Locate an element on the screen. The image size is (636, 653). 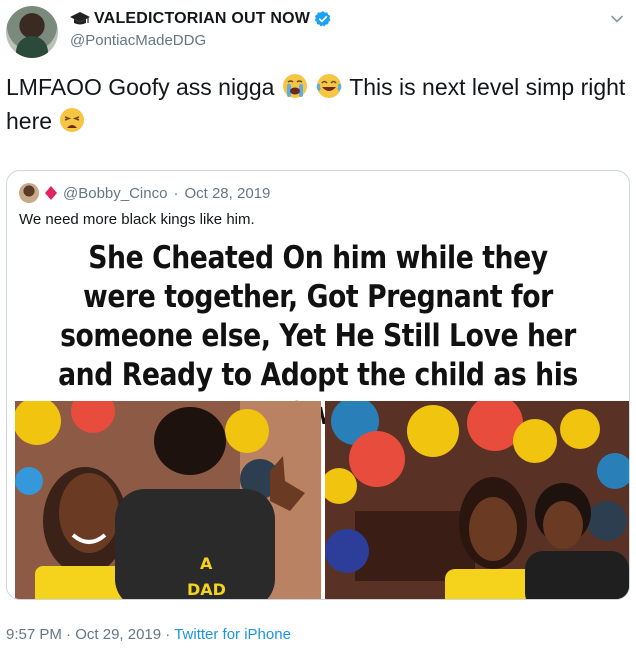
tweet-time: 9:57 PM is located at coordinates (34, 634).